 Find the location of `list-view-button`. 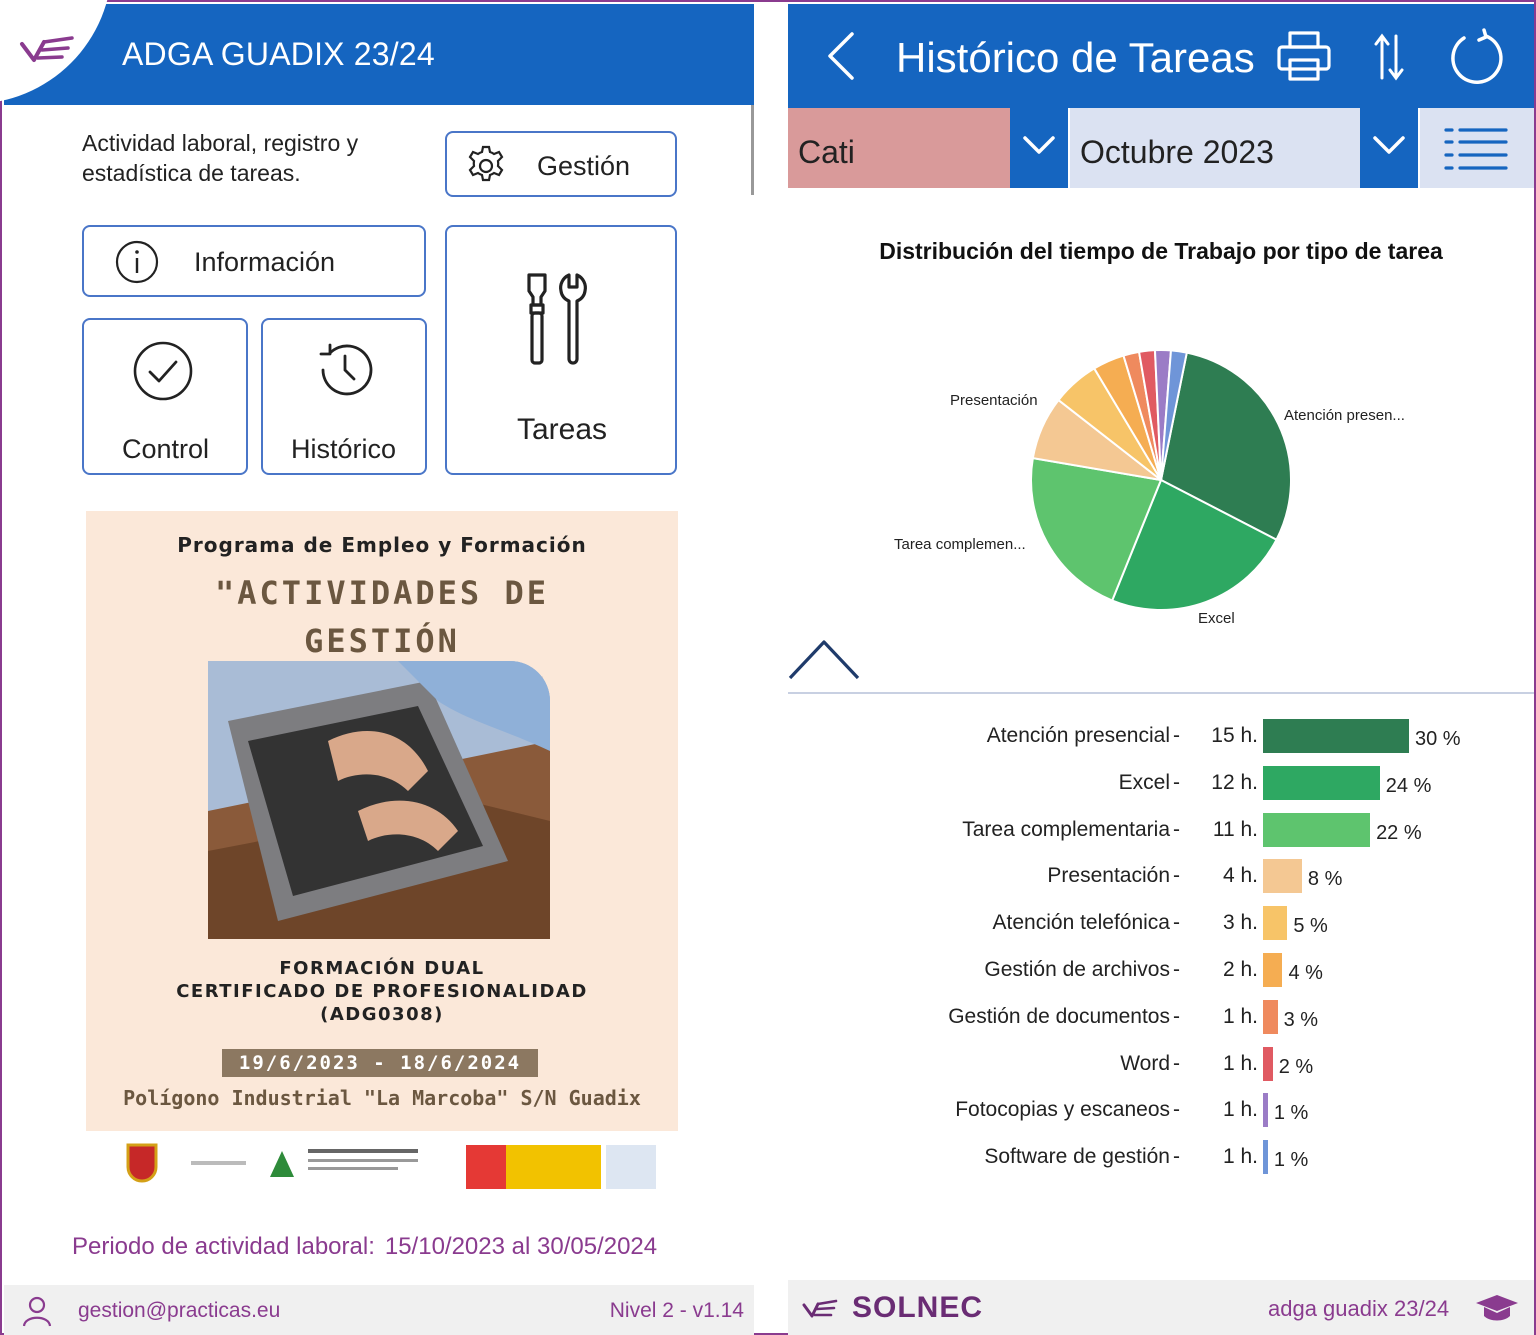

list-view-button is located at coordinates (1477, 148).